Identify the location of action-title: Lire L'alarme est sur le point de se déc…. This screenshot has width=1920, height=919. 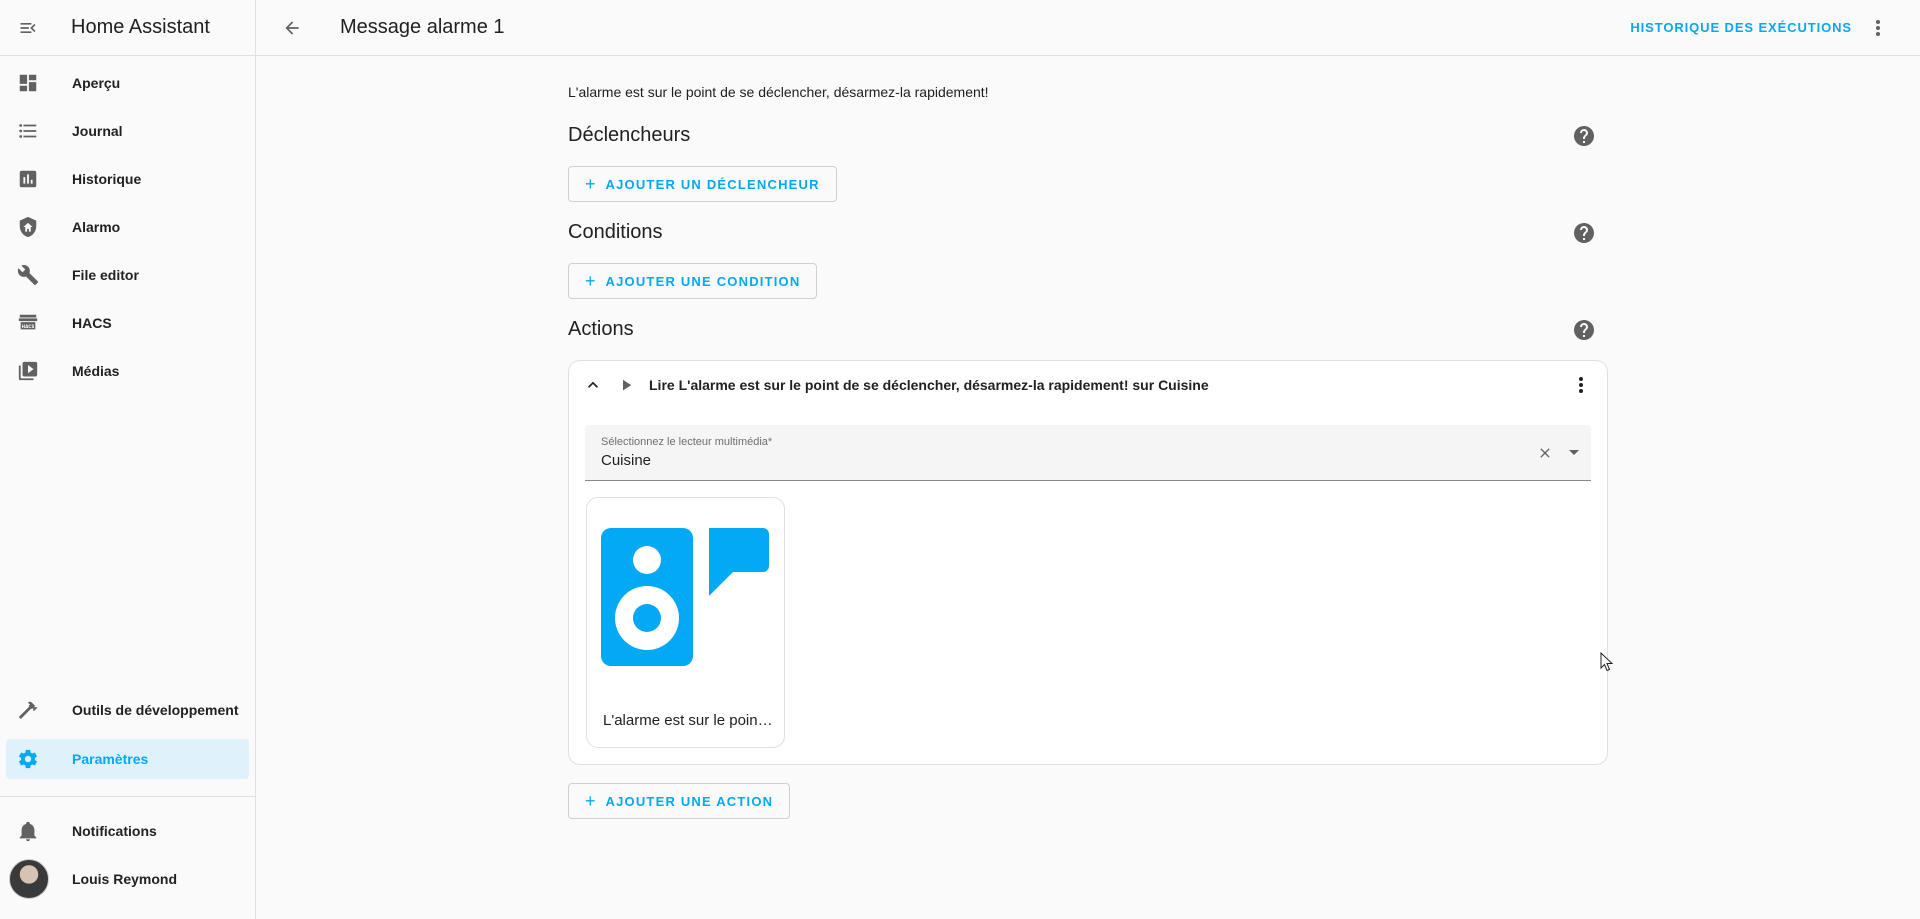
(929, 385).